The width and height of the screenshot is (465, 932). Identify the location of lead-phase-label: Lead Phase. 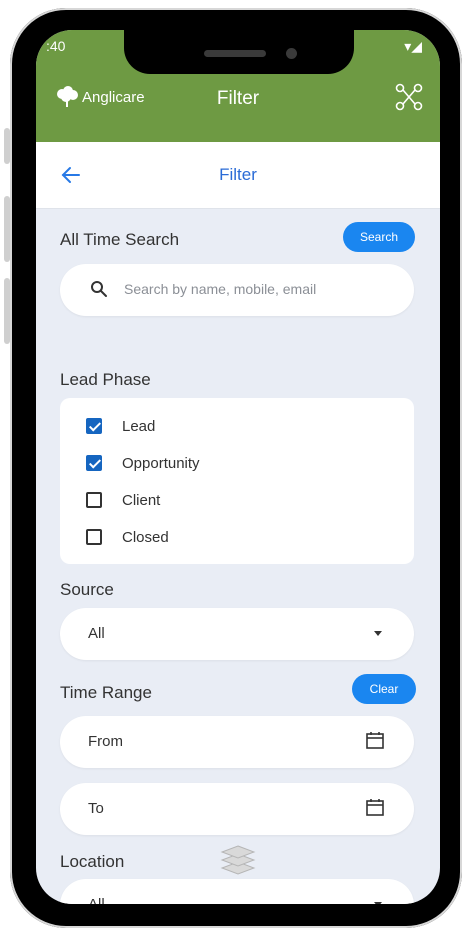
(105, 379).